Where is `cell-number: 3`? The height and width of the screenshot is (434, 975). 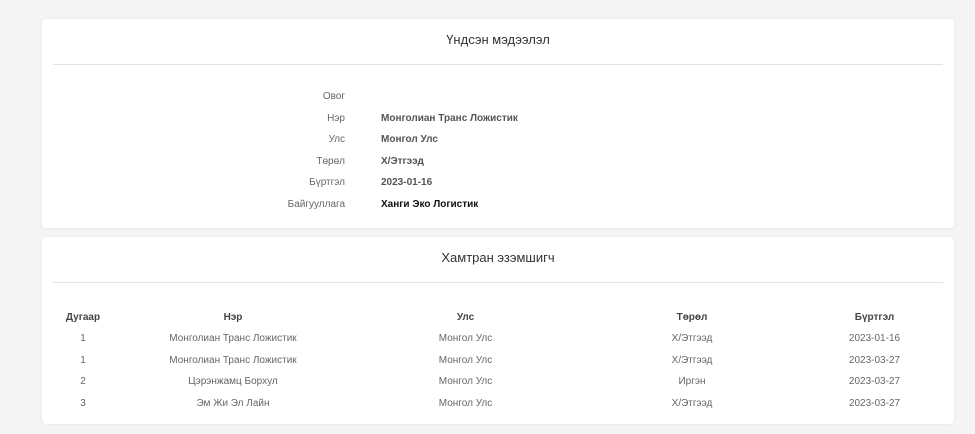
cell-number: 3 is located at coordinates (83, 403).